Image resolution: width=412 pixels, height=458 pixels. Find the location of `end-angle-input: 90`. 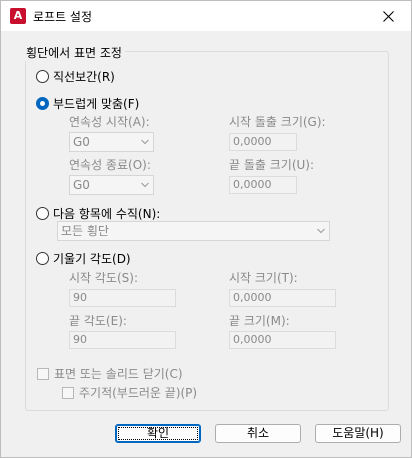

end-angle-input: 90 is located at coordinates (122, 340).